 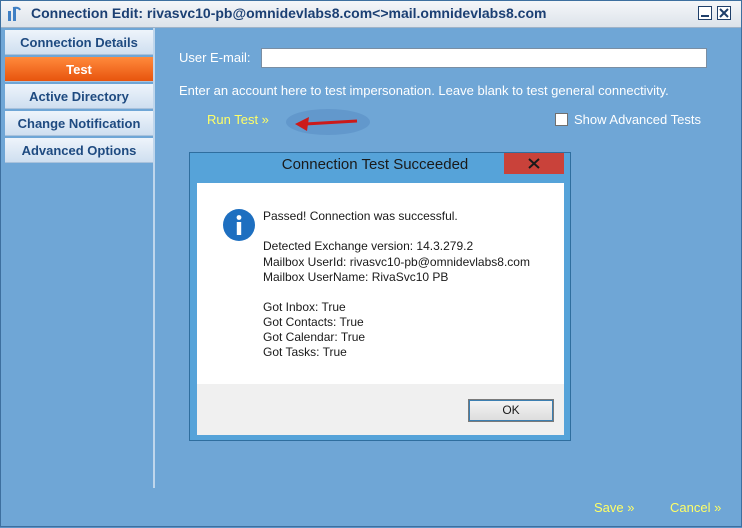 I want to click on cancel-link: Cancel », so click(x=695, y=507).